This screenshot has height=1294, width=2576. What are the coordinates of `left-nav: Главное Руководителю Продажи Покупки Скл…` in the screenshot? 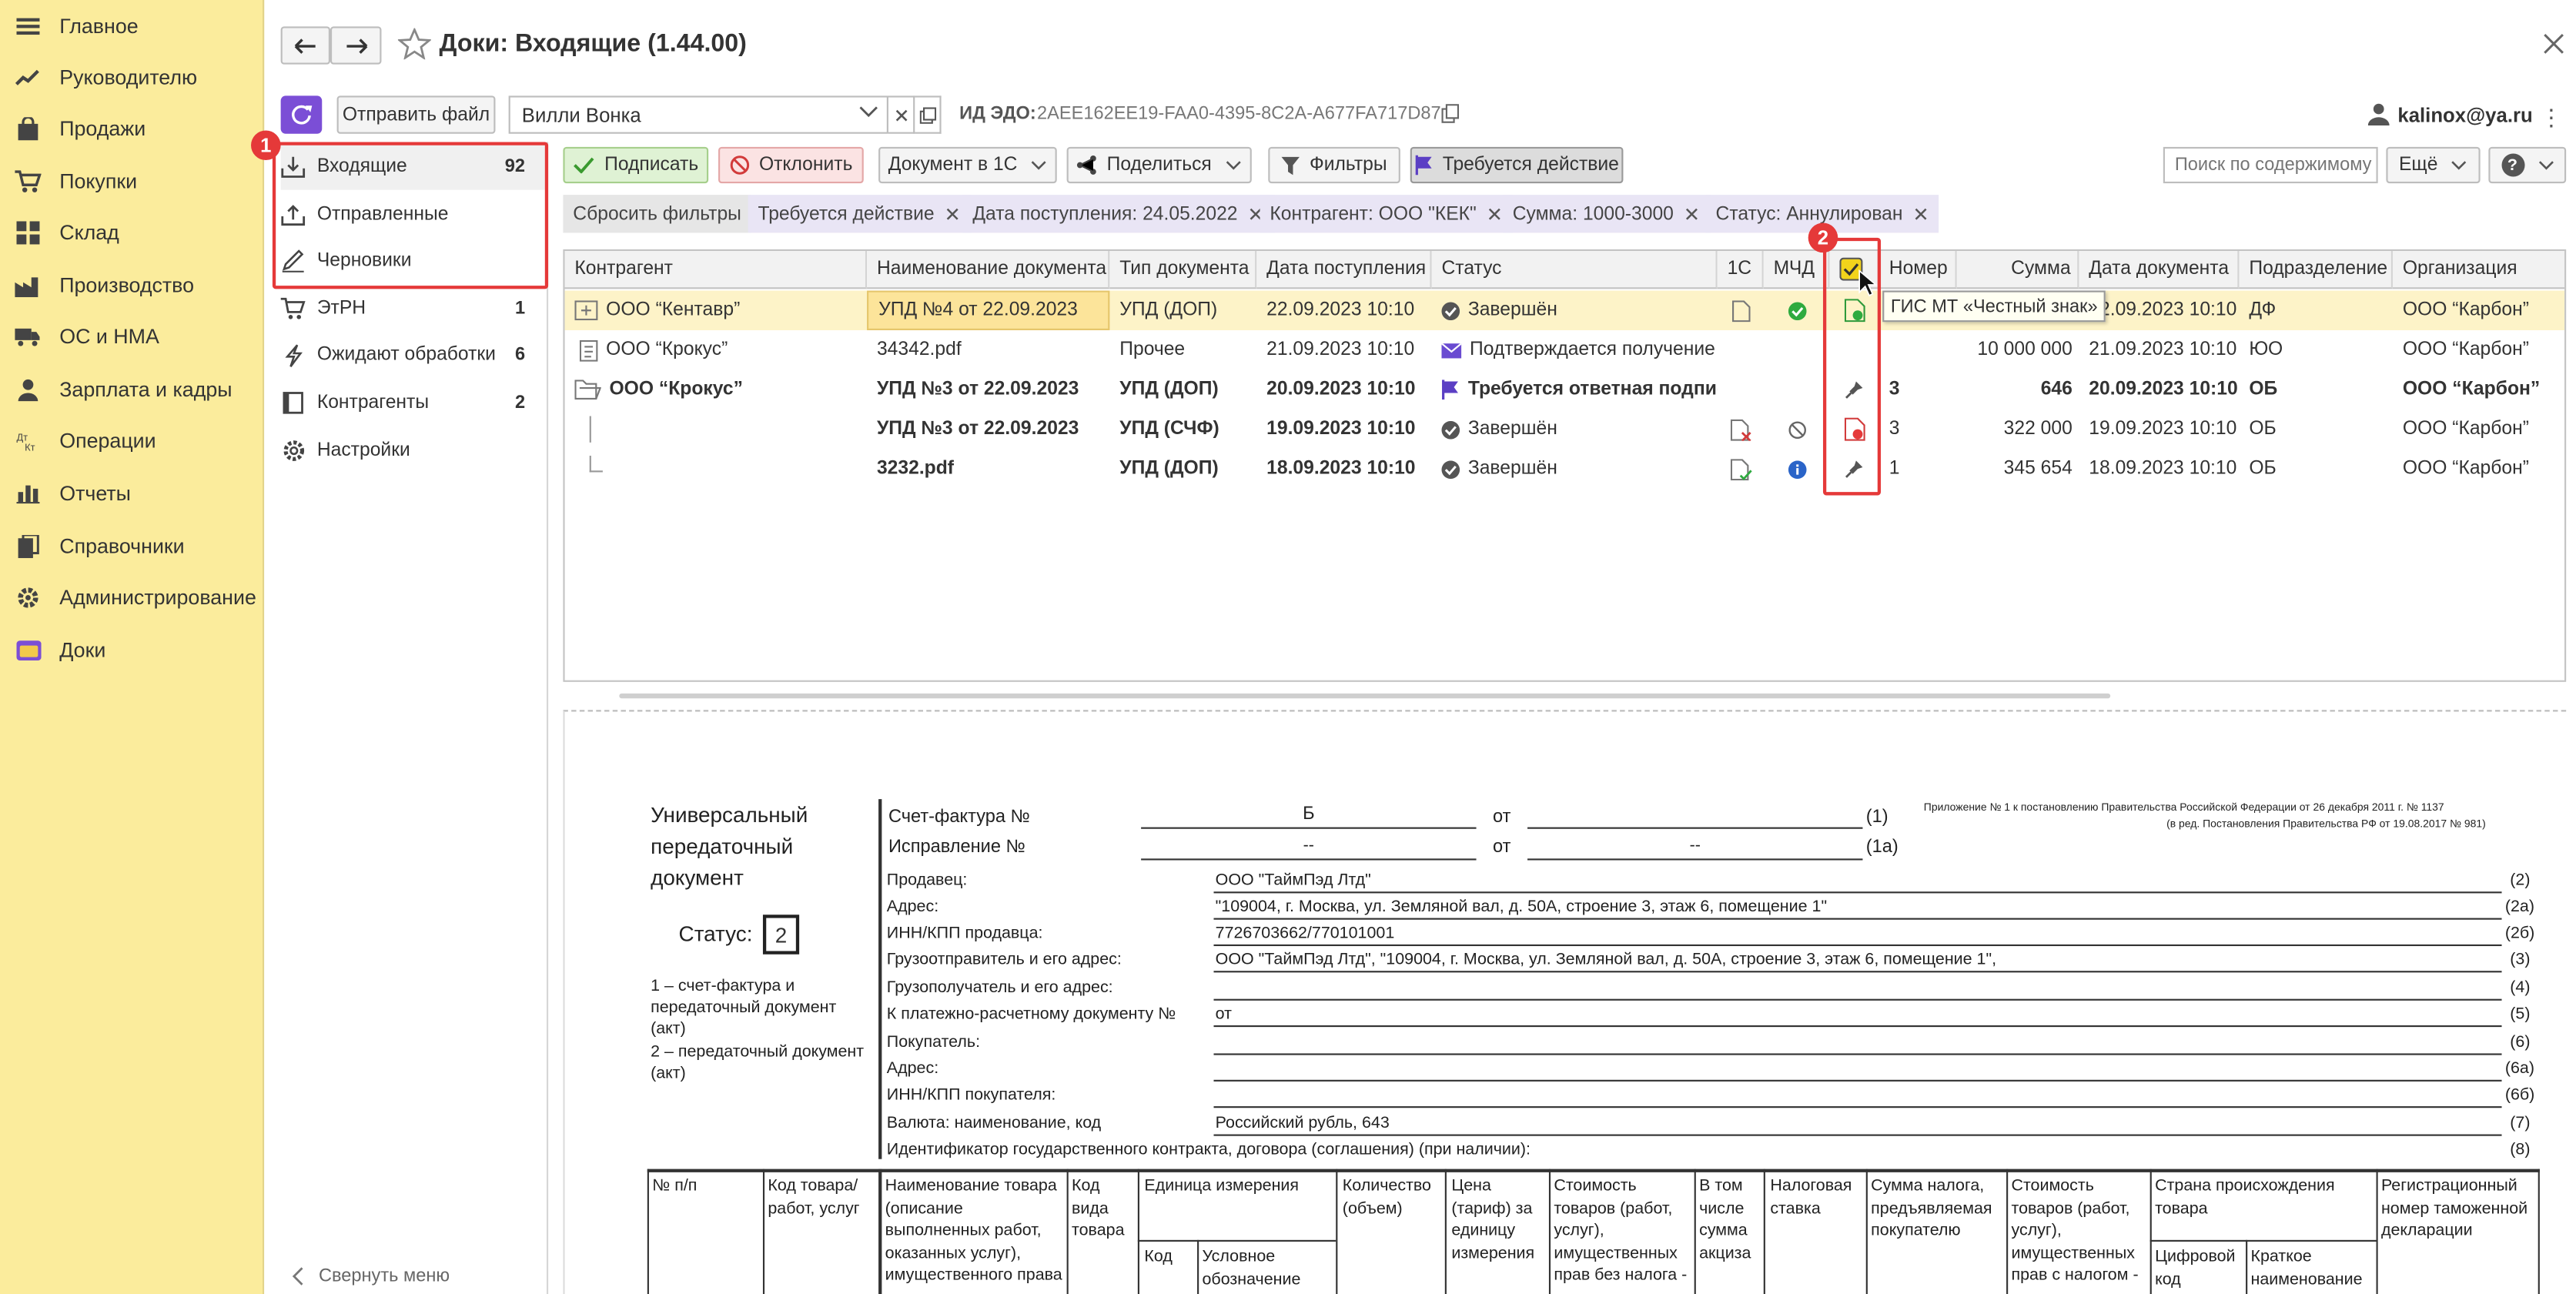 It's located at (133, 647).